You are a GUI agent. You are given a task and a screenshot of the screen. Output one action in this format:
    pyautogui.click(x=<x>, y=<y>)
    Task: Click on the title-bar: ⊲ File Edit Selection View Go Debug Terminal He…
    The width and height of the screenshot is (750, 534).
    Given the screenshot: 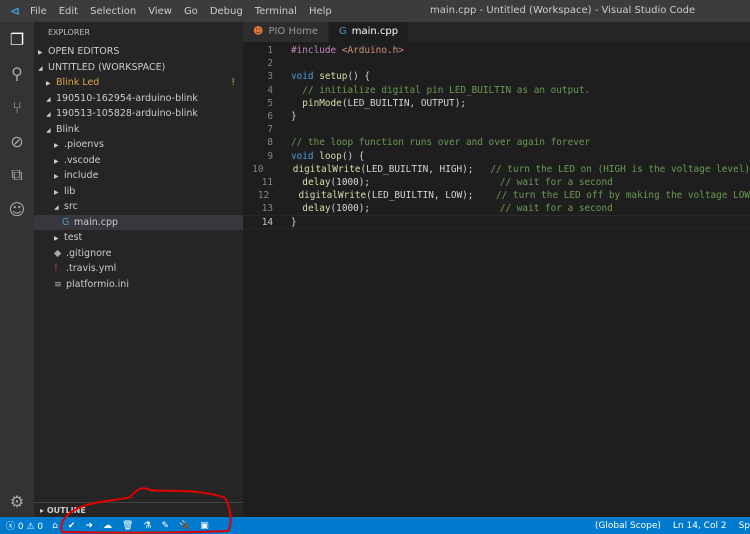 What is the action you would take?
    pyautogui.click(x=375, y=11)
    